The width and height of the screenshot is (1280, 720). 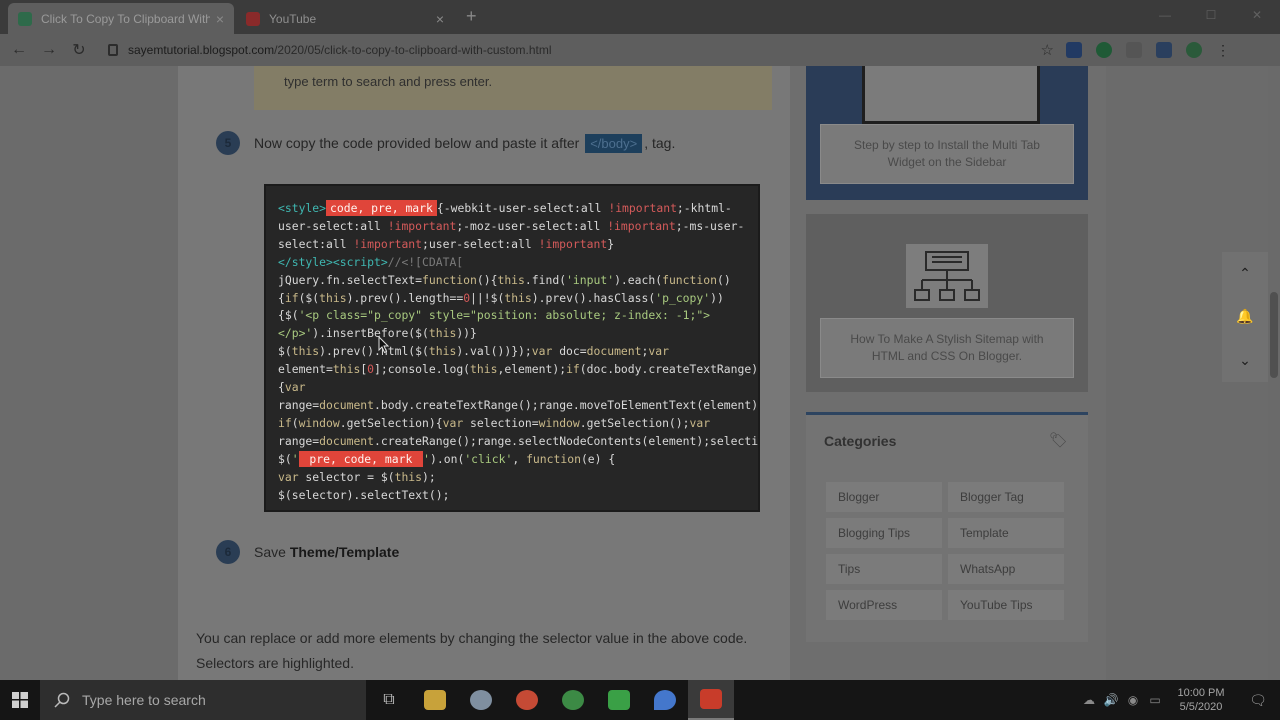 I want to click on network-icon: ☁, so click(x=1089, y=700).